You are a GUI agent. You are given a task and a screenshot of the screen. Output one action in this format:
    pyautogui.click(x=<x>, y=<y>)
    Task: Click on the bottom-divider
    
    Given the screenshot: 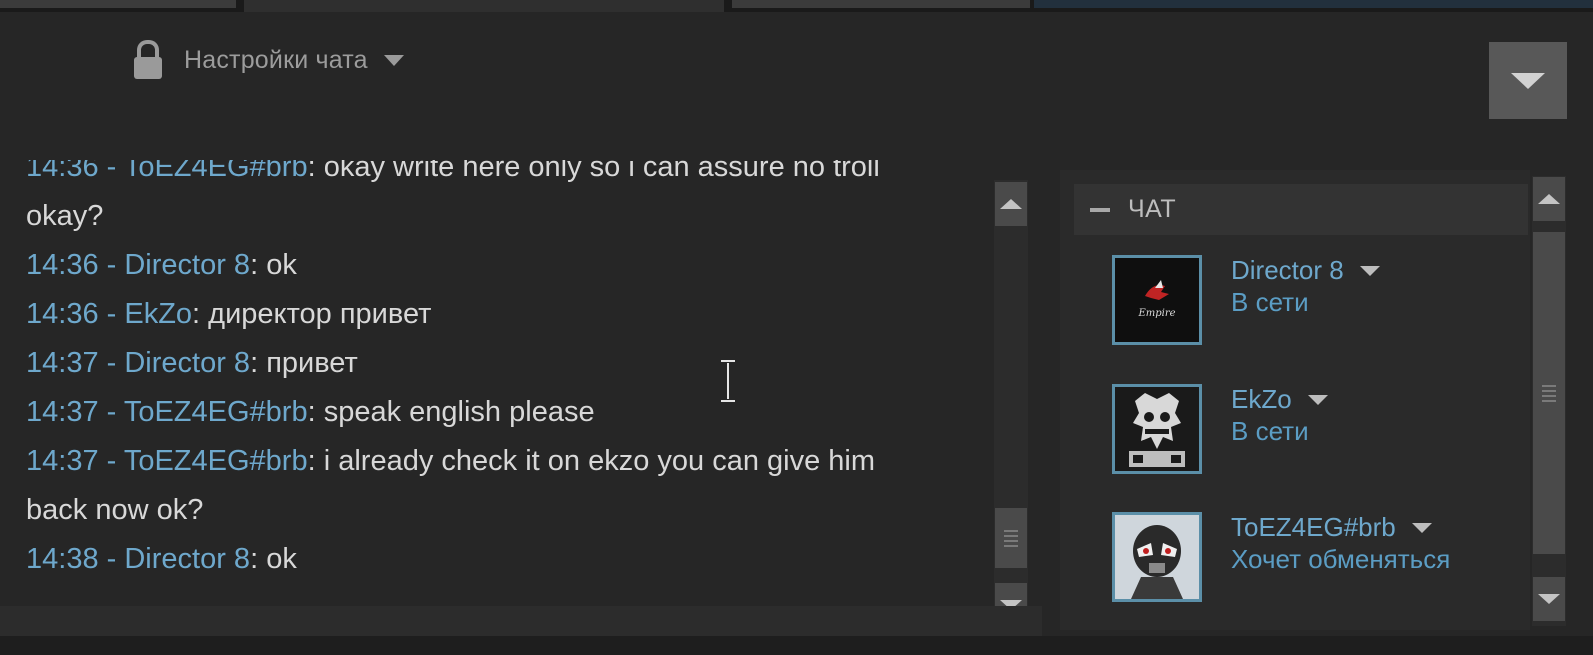 What is the action you would take?
    pyautogui.click(x=796, y=645)
    